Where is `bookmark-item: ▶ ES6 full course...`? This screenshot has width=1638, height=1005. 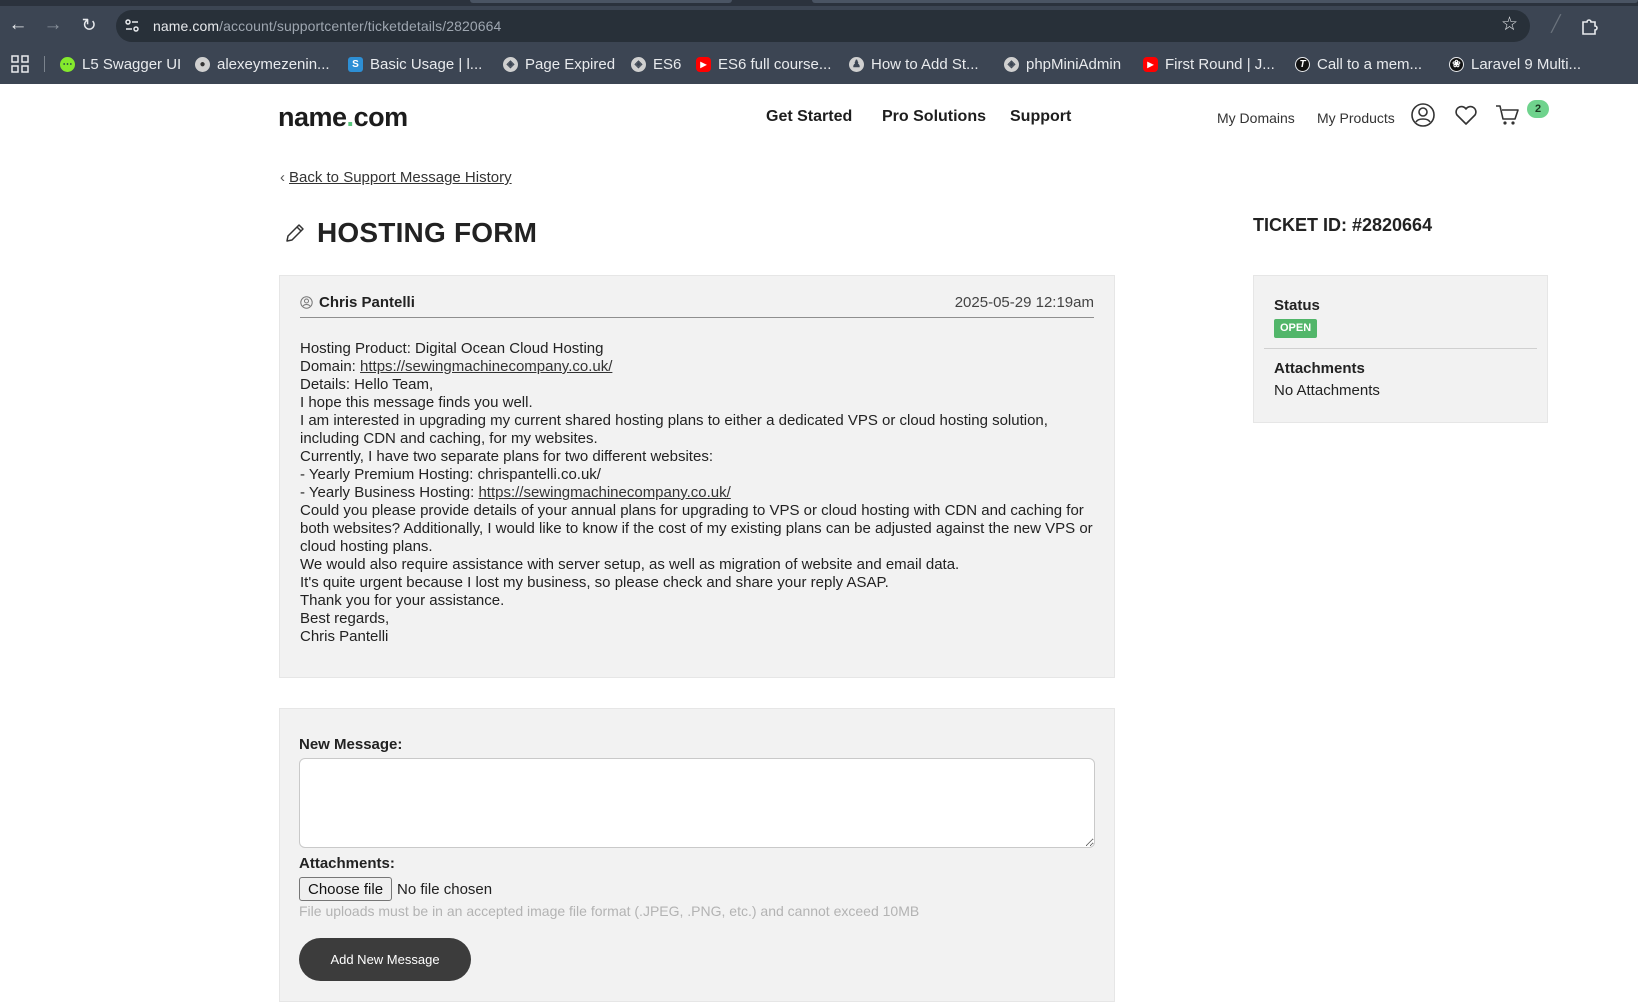 bookmark-item: ▶ ES6 full course... is located at coordinates (763, 64).